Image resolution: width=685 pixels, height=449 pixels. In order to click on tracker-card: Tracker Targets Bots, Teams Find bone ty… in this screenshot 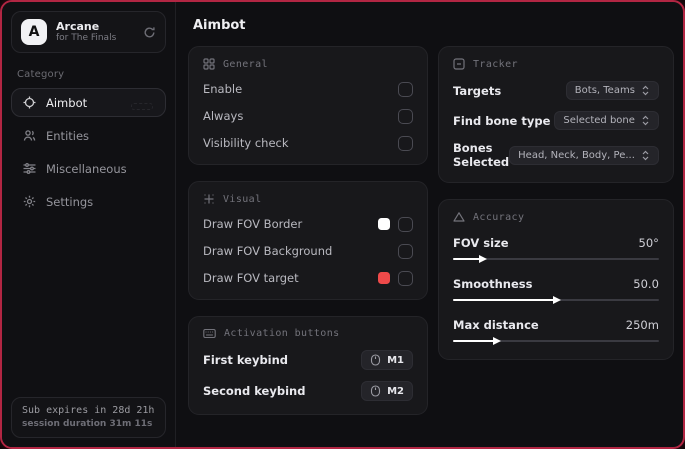, I will do `click(556, 114)`.